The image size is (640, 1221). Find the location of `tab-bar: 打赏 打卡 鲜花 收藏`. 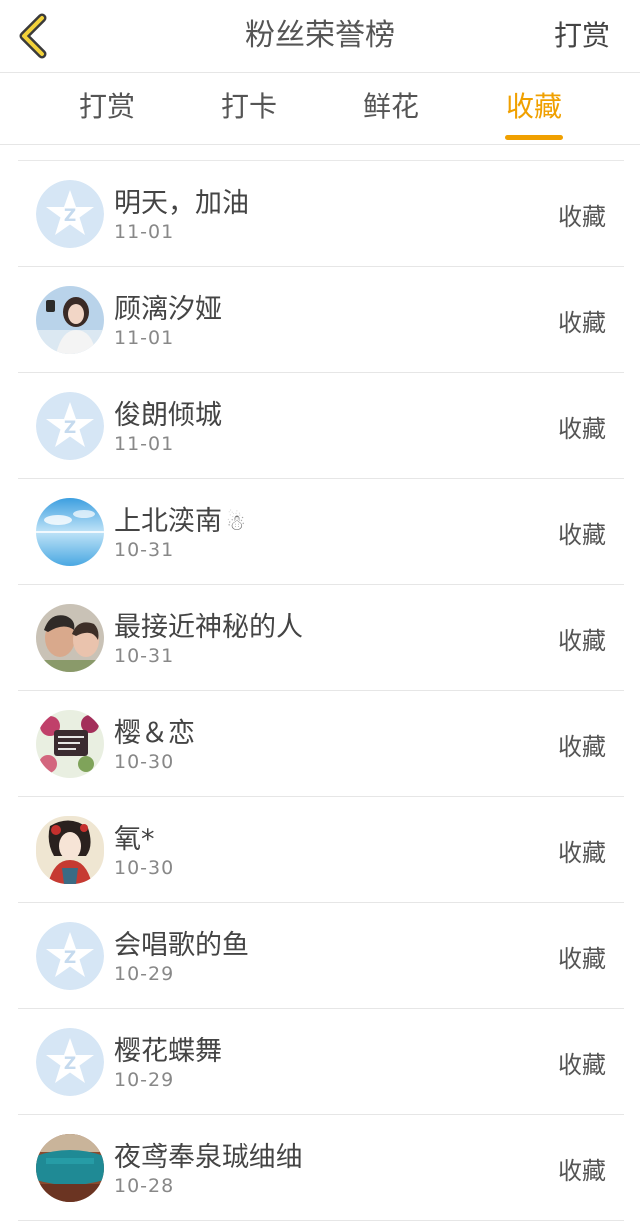

tab-bar: 打赏 打卡 鲜花 收藏 is located at coordinates (320, 109).